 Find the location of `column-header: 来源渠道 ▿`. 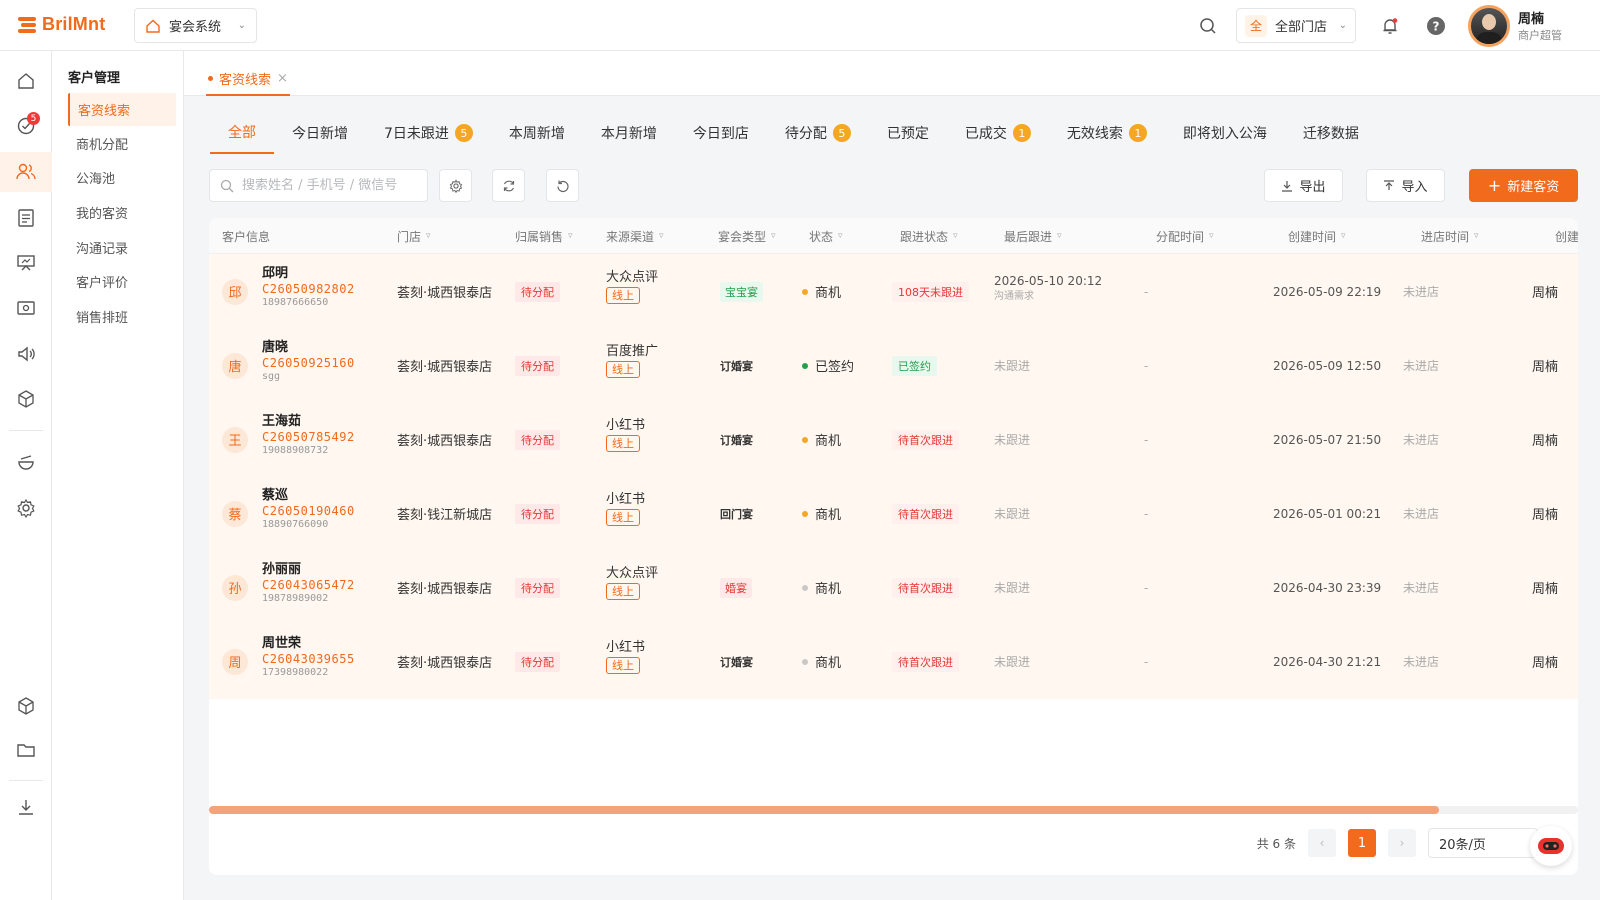

column-header: 来源渠道 ▿ is located at coordinates (635, 236).